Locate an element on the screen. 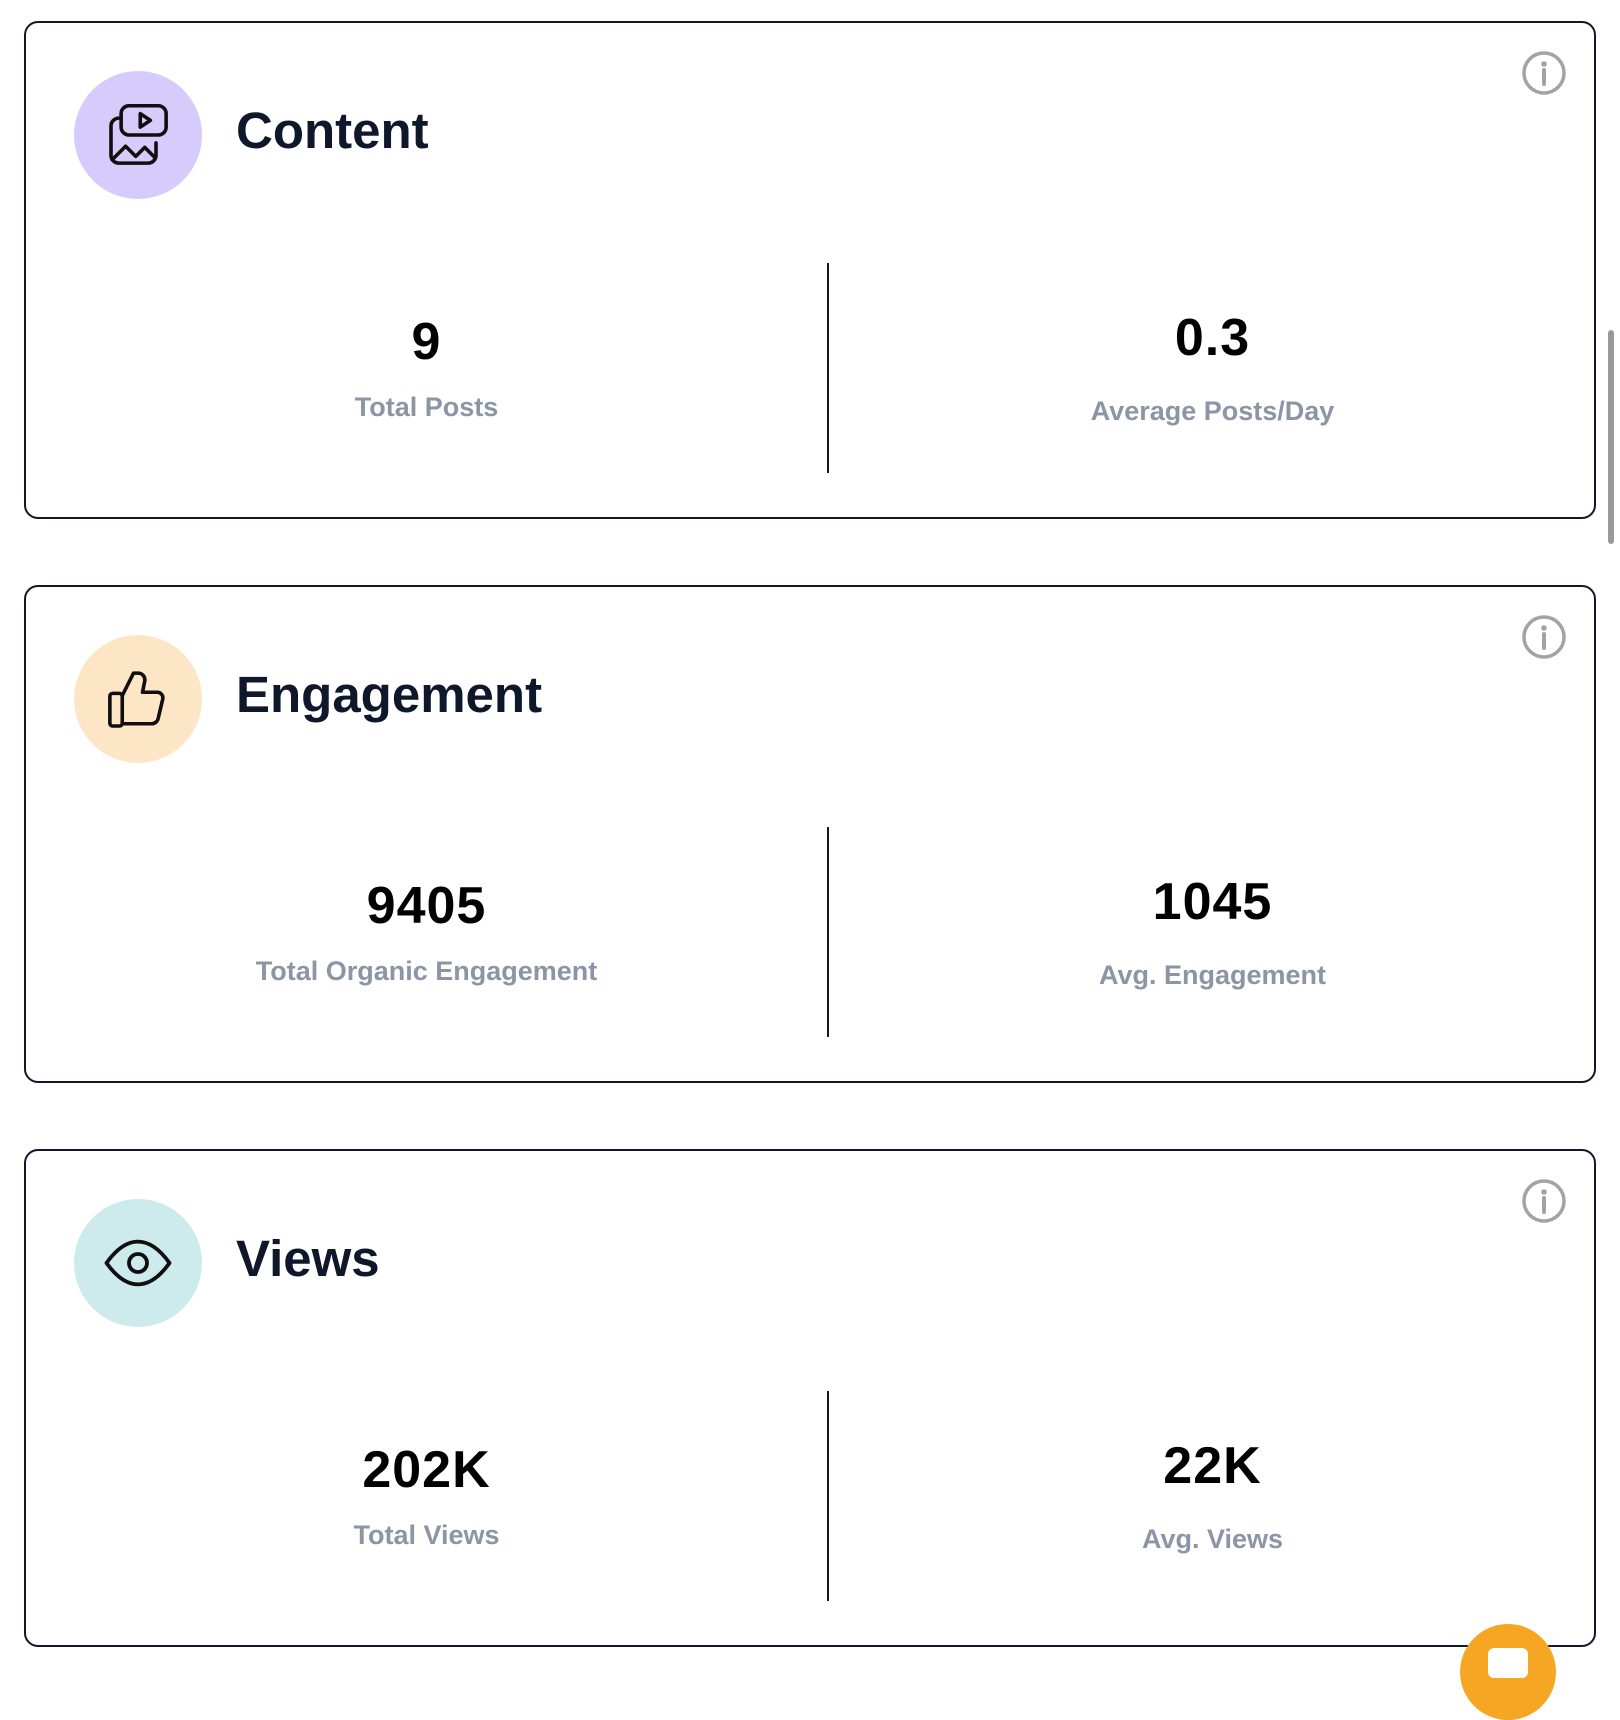 The image size is (1620, 1720). stat-value: 202K is located at coordinates (426, 1469).